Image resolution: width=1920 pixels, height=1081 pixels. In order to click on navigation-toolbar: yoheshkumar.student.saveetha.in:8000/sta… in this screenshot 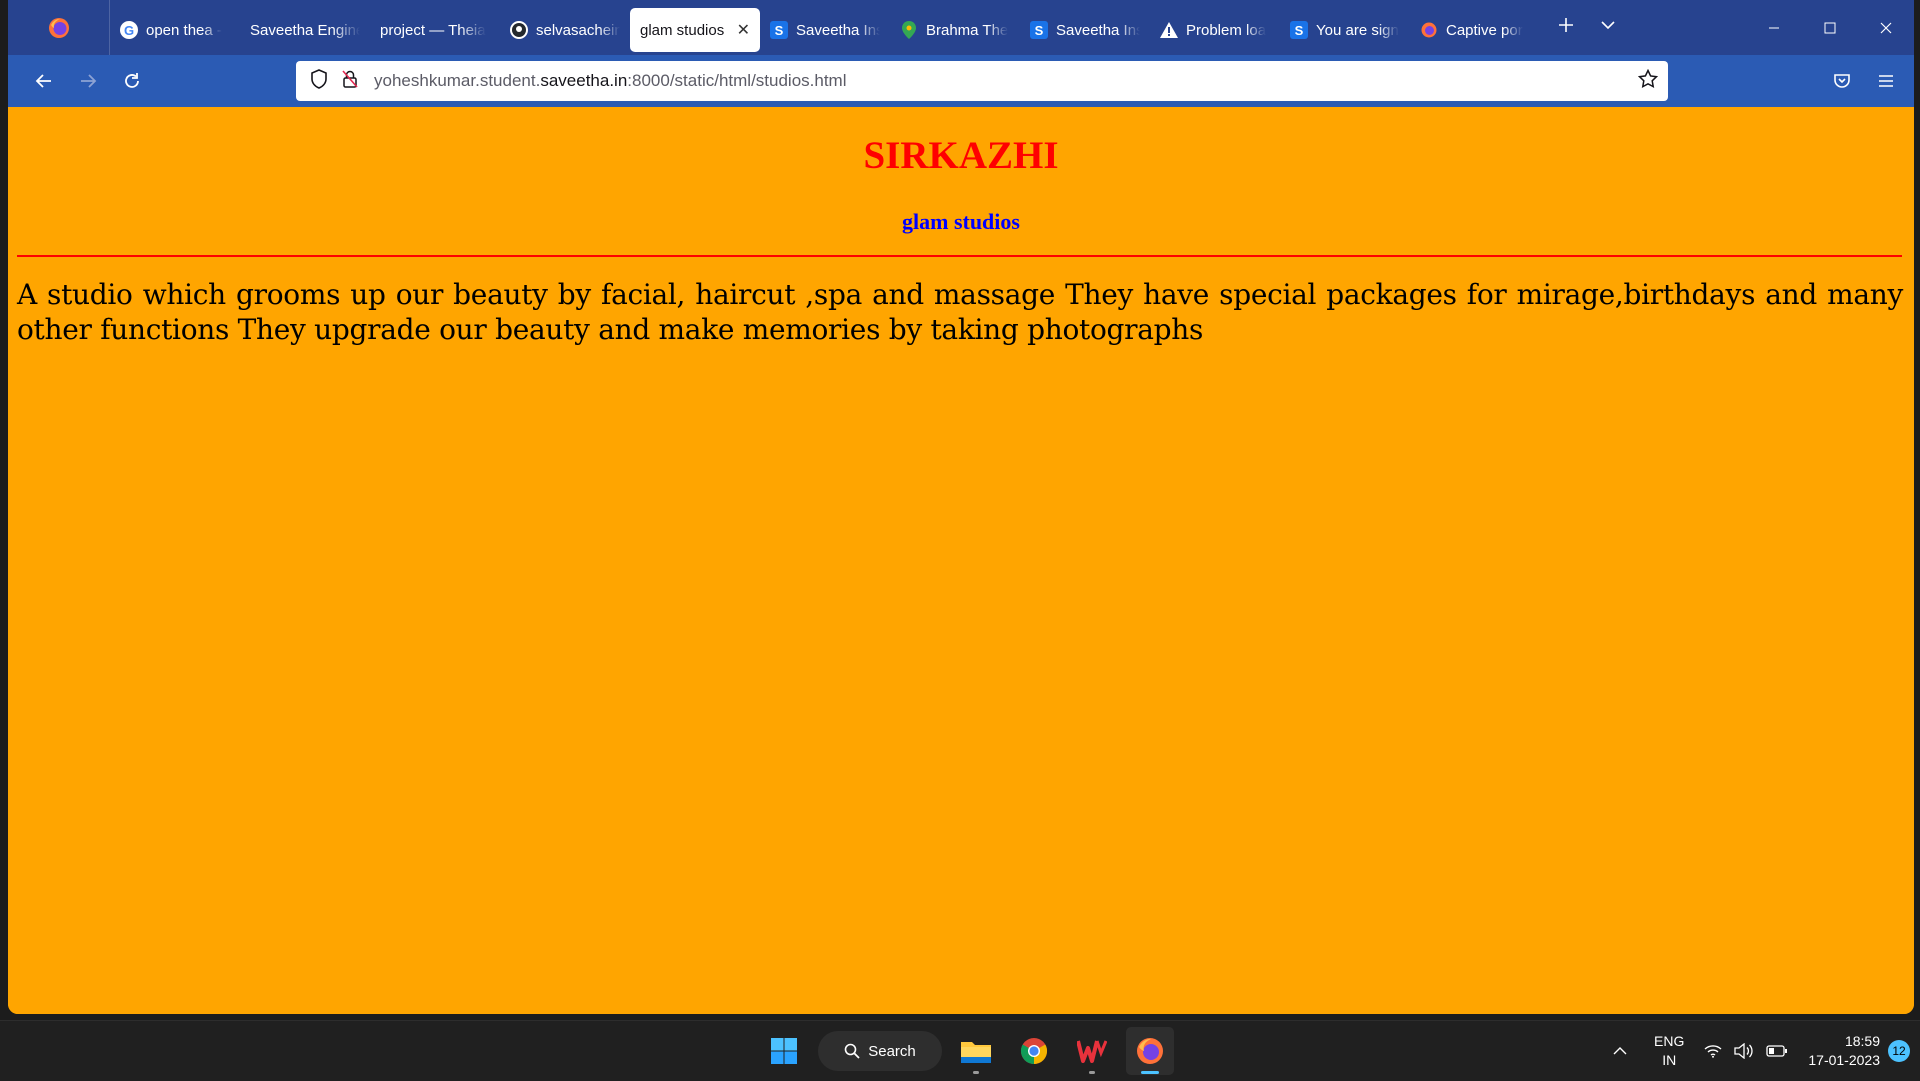, I will do `click(961, 81)`.